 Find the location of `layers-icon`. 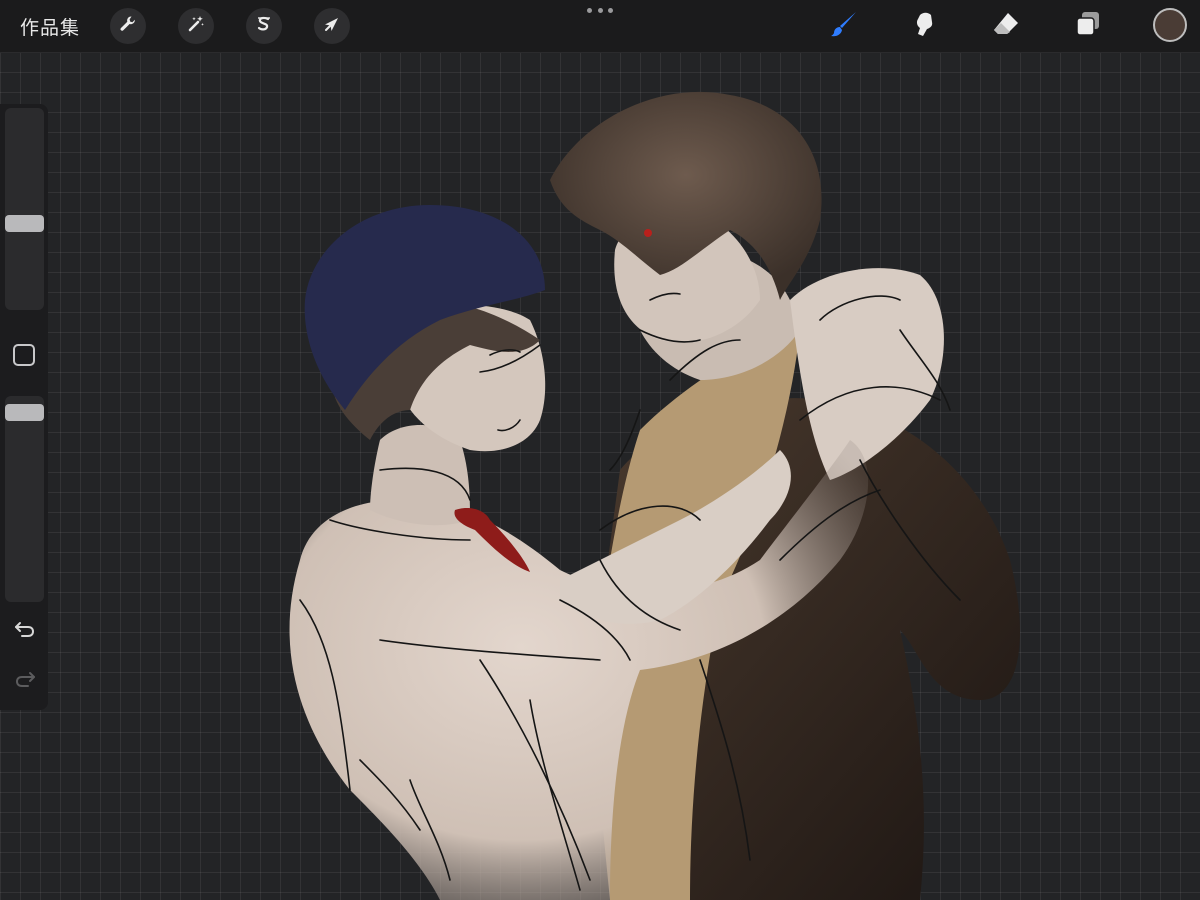

layers-icon is located at coordinates (1088, 26).